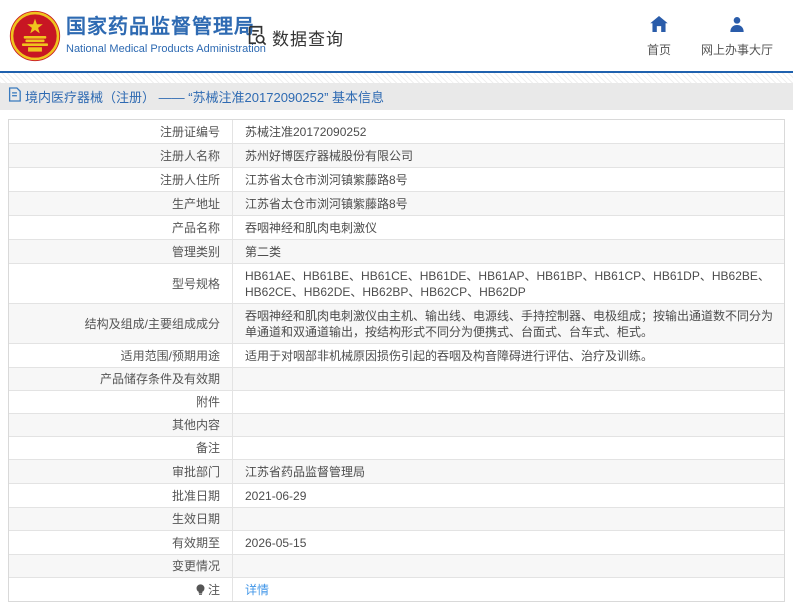 Image resolution: width=793 pixels, height=602 pixels. I want to click on row-value: 江苏省药品监督管理局, so click(305, 472).